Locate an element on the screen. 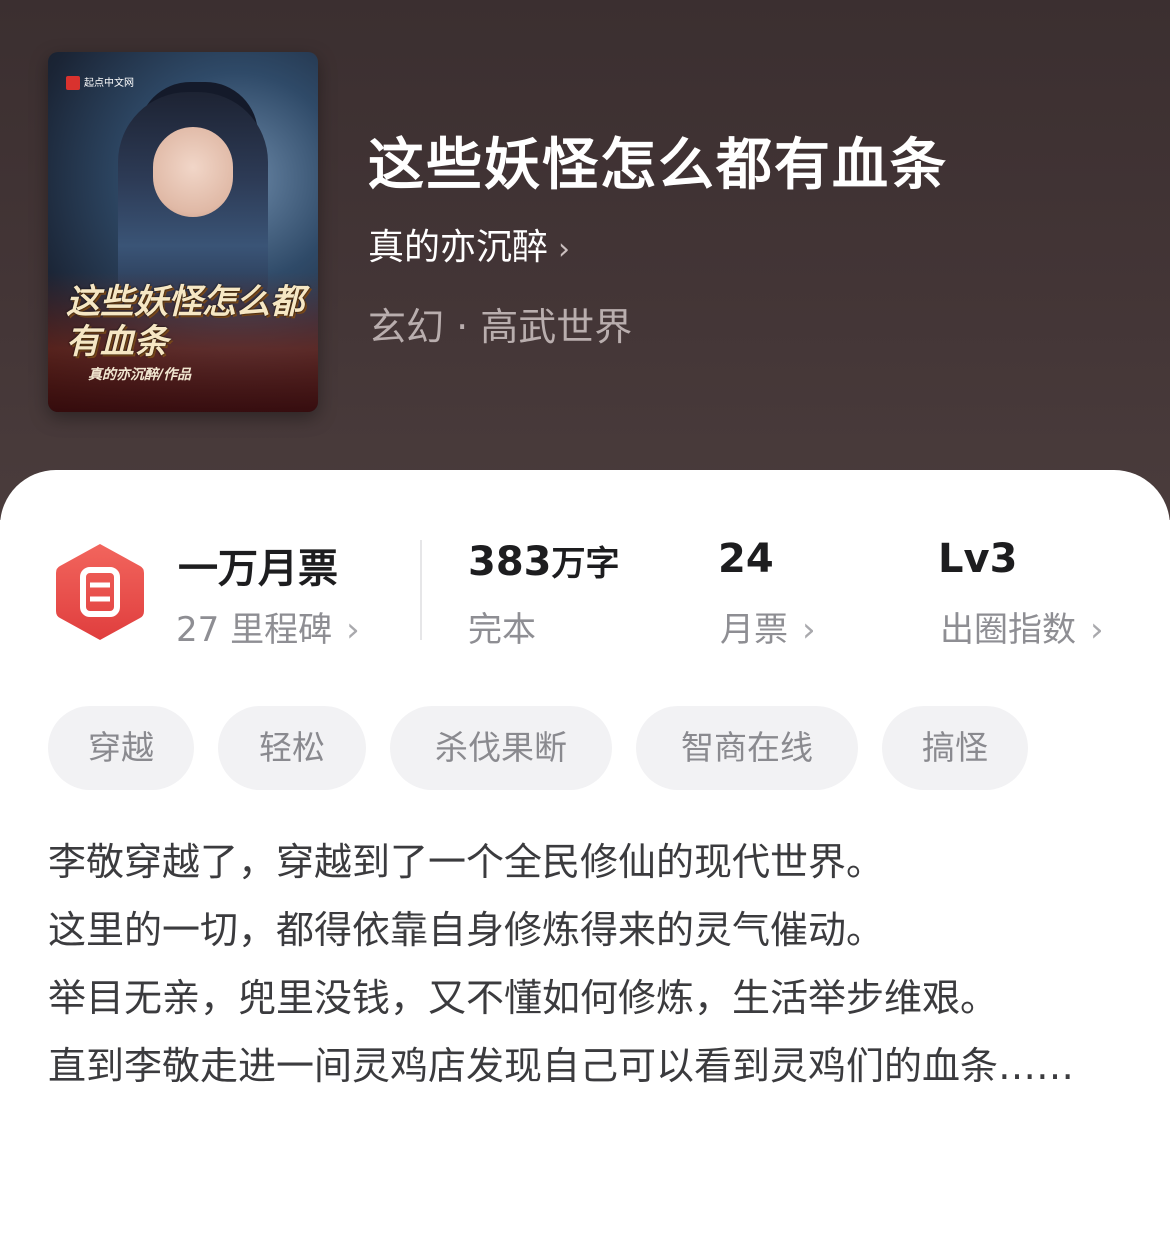 This screenshot has height=1234, width=1170. cover-art-face is located at coordinates (193, 172).